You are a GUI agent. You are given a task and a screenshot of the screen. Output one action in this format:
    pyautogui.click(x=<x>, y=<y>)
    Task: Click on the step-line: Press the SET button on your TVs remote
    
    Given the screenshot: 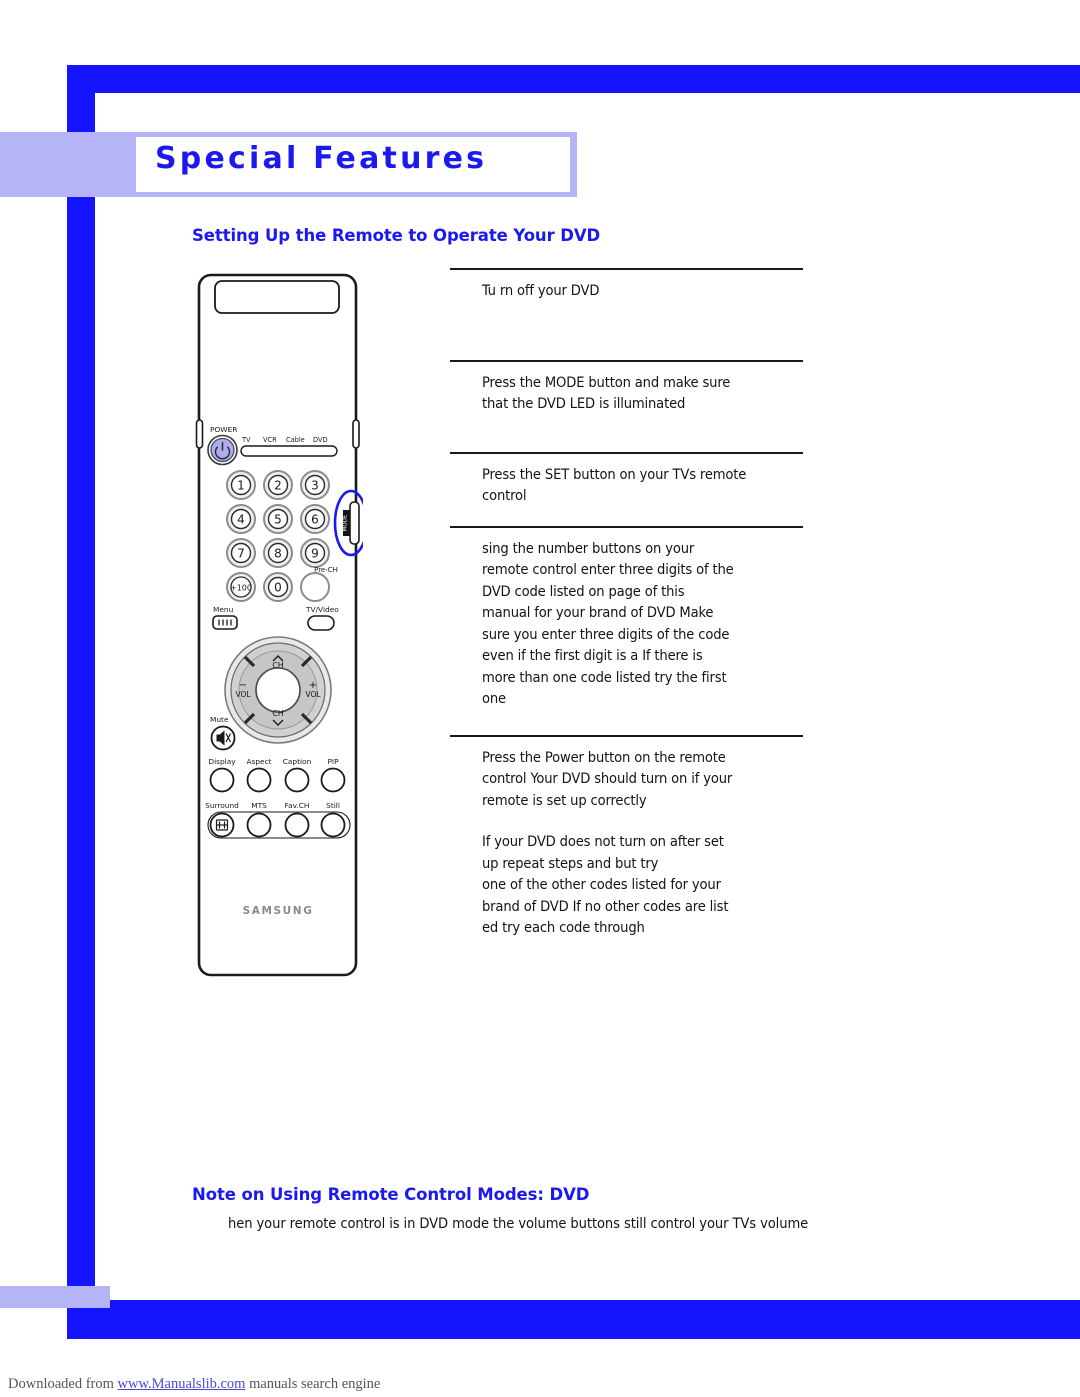 What is the action you would take?
    pyautogui.click(x=614, y=474)
    